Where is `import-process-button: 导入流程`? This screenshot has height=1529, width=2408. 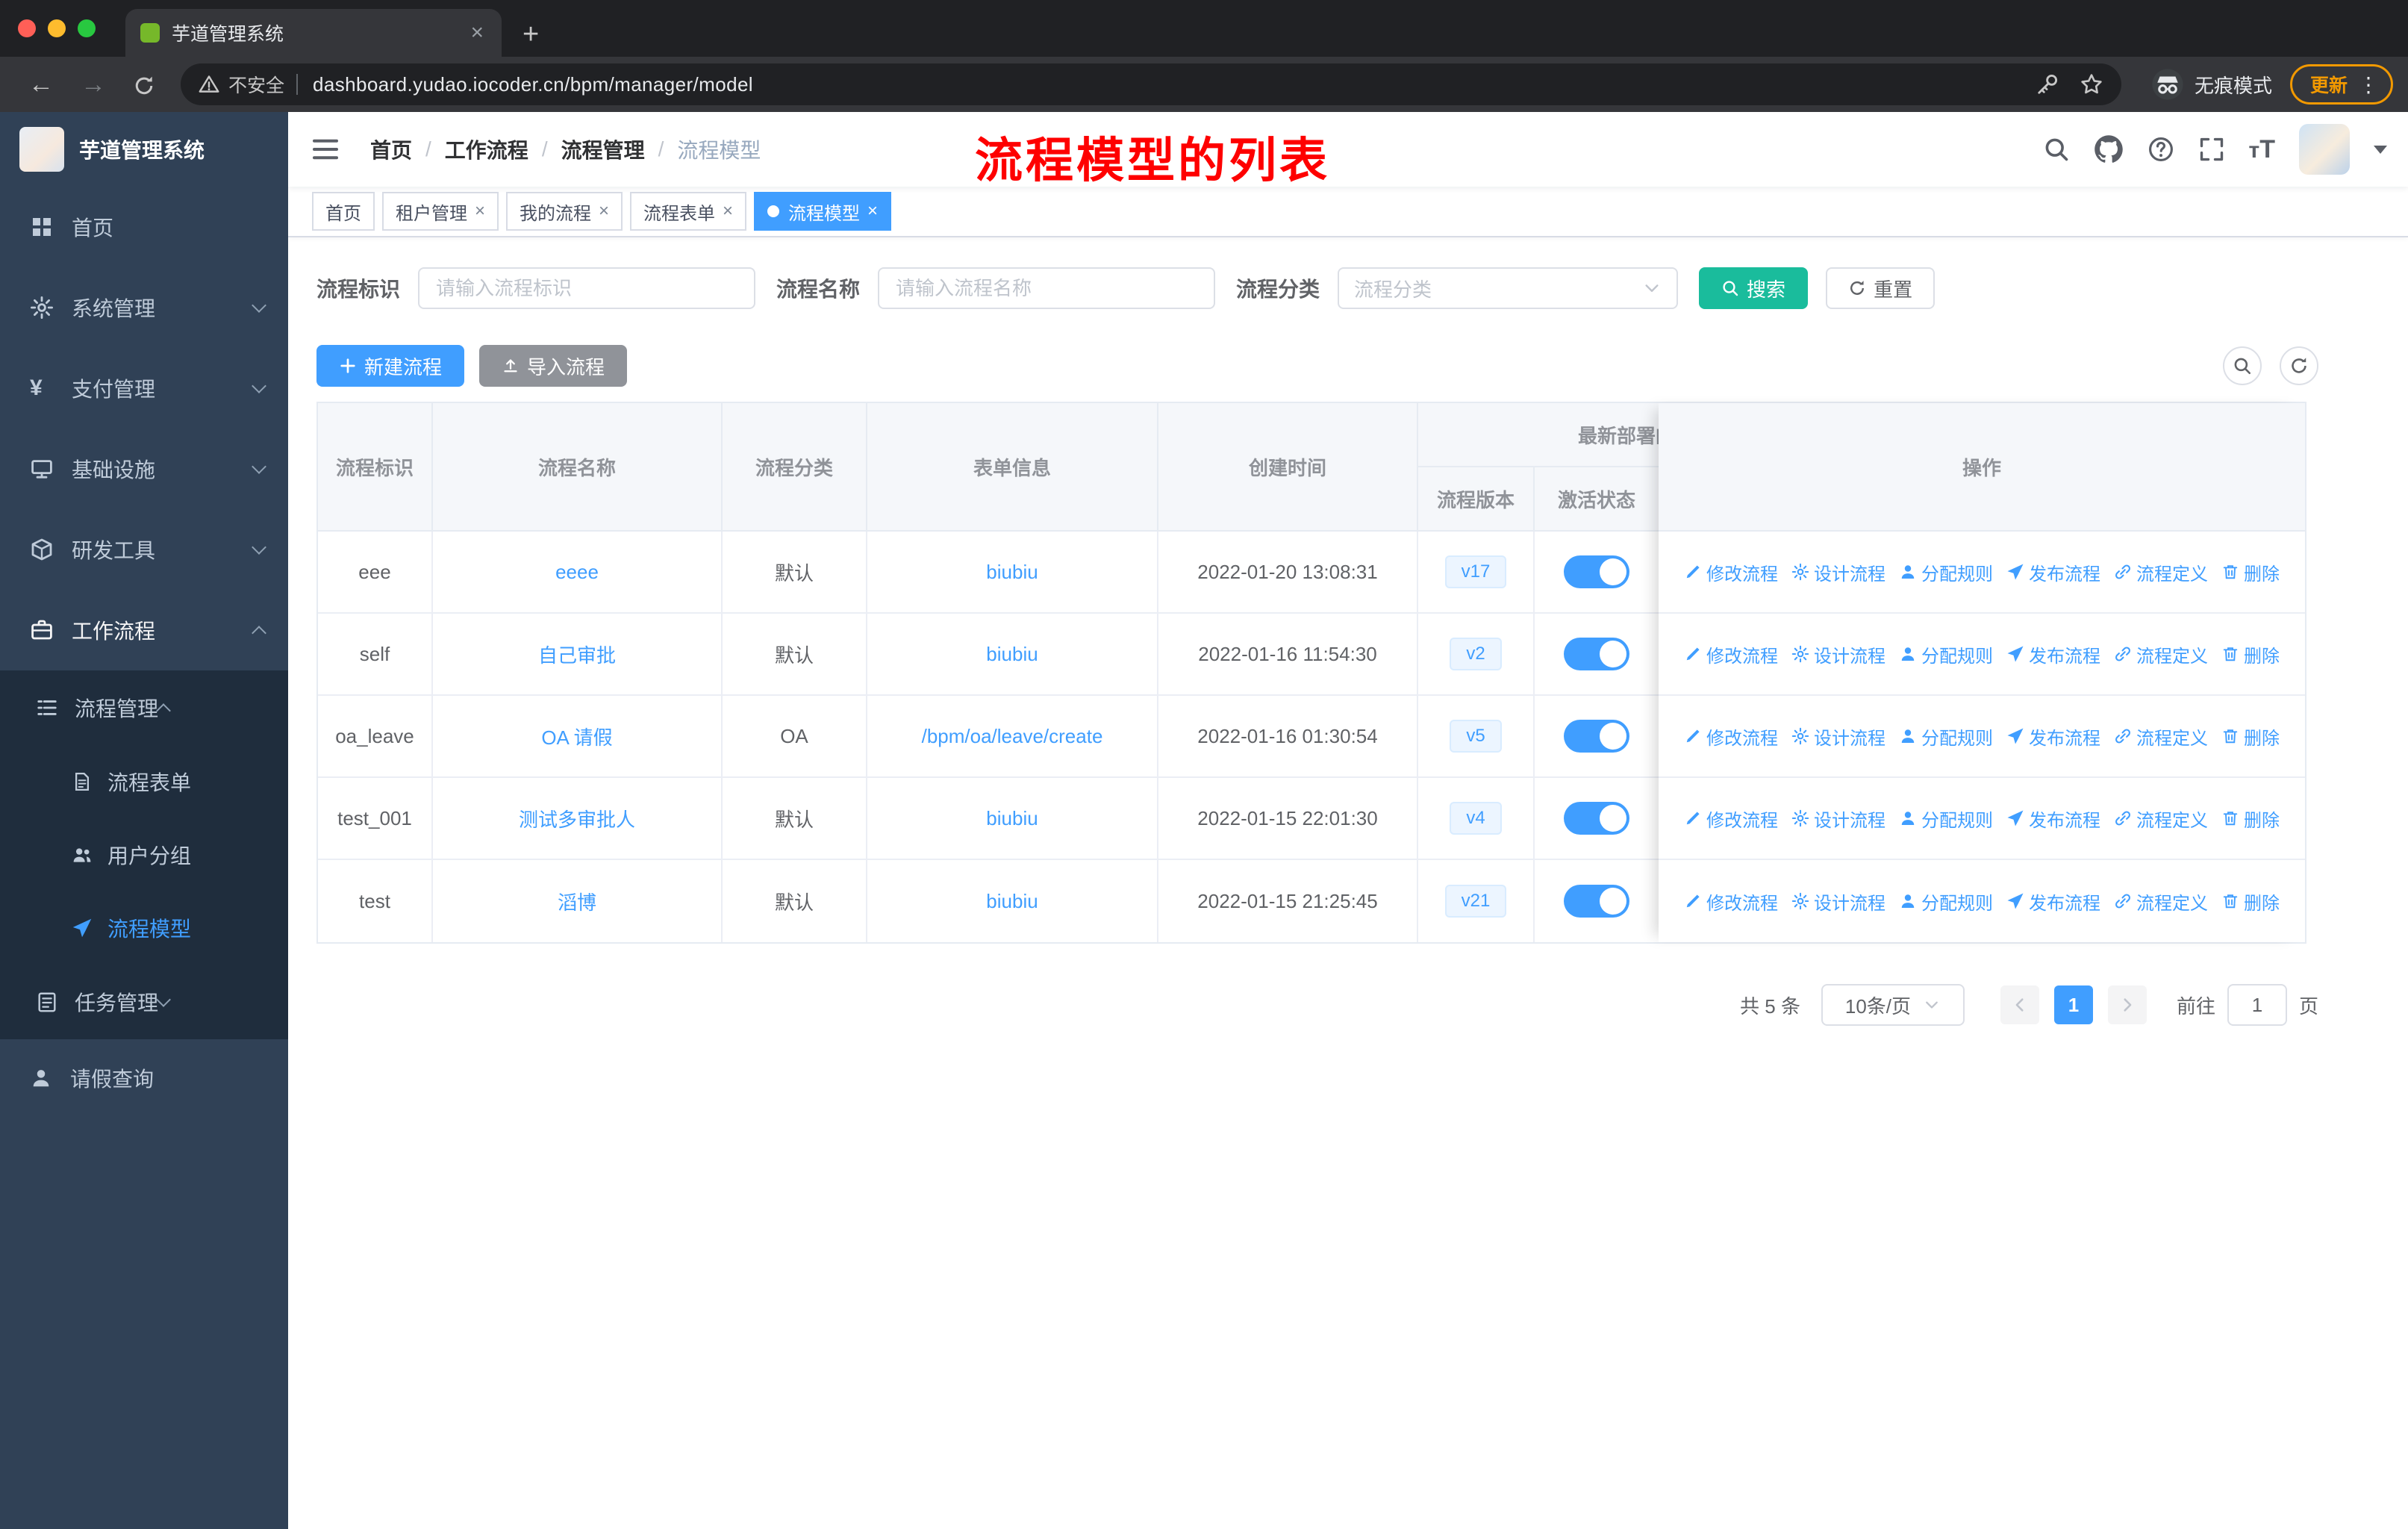
import-process-button: 导入流程 is located at coordinates (553, 366).